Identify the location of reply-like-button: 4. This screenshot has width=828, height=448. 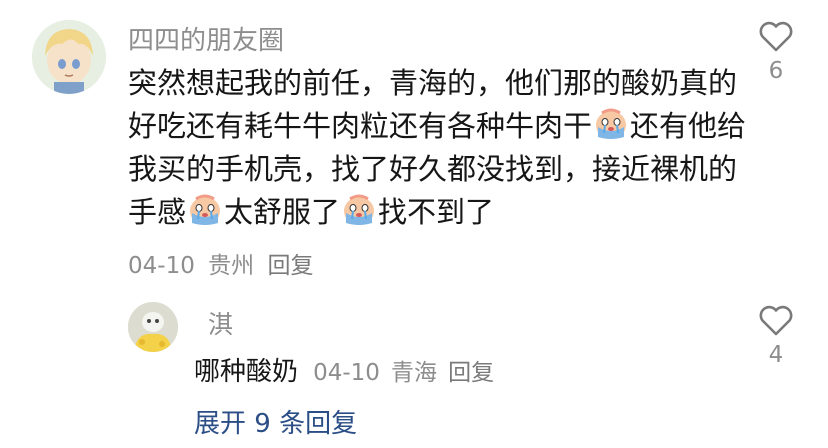
(776, 336).